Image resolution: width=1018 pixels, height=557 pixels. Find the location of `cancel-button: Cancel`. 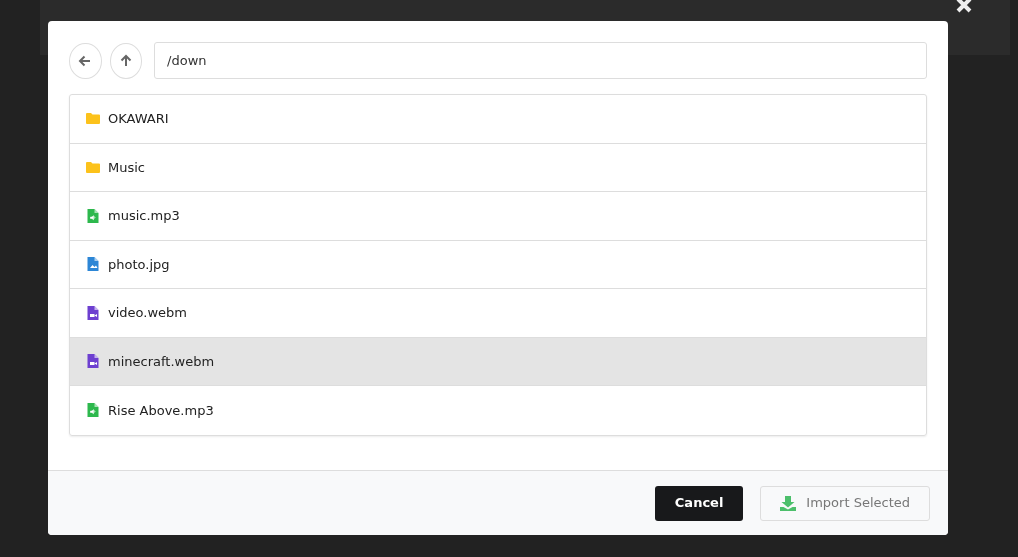

cancel-button: Cancel is located at coordinates (699, 503).